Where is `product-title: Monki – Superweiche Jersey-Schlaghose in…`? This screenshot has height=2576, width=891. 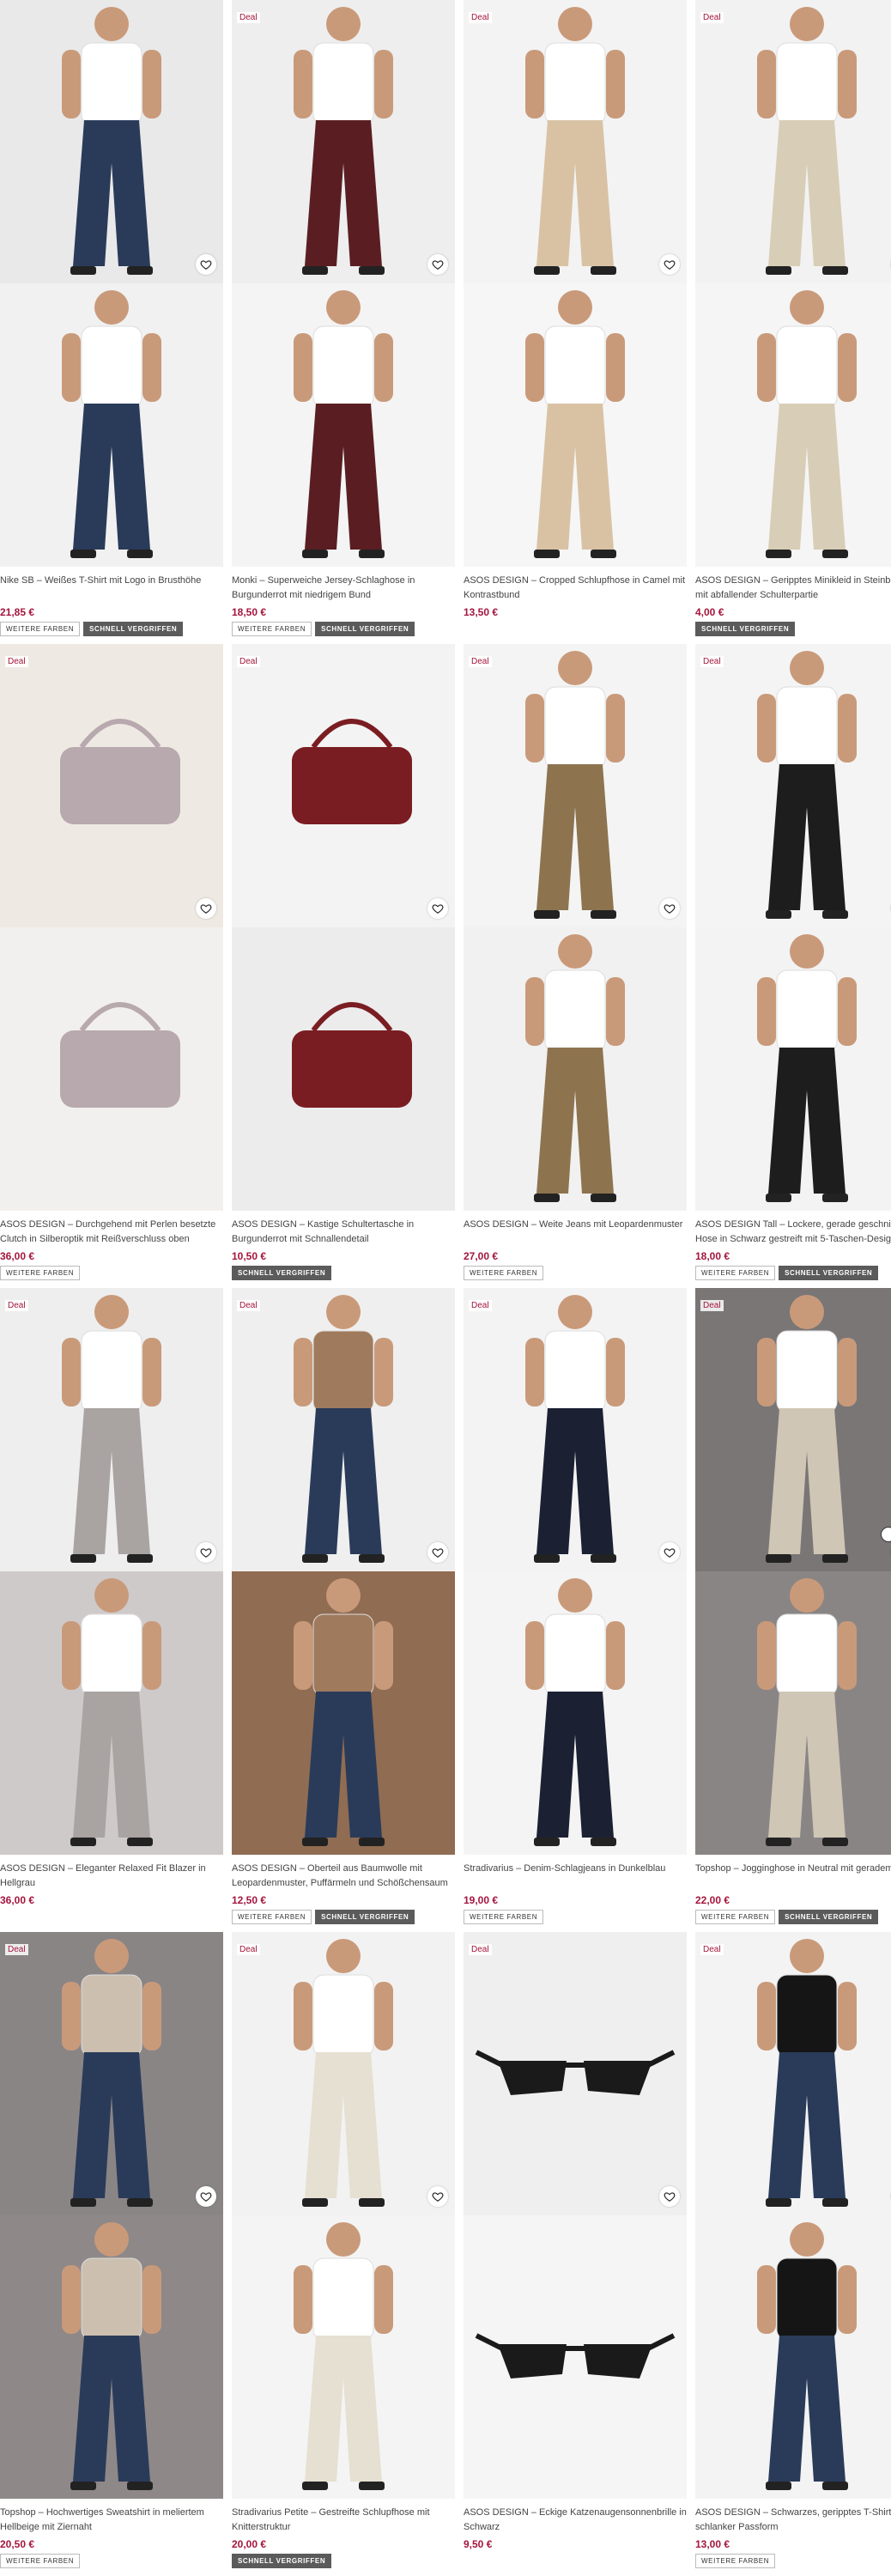 product-title: Monki – Superweiche Jersey-Schlaghose in… is located at coordinates (344, 588).